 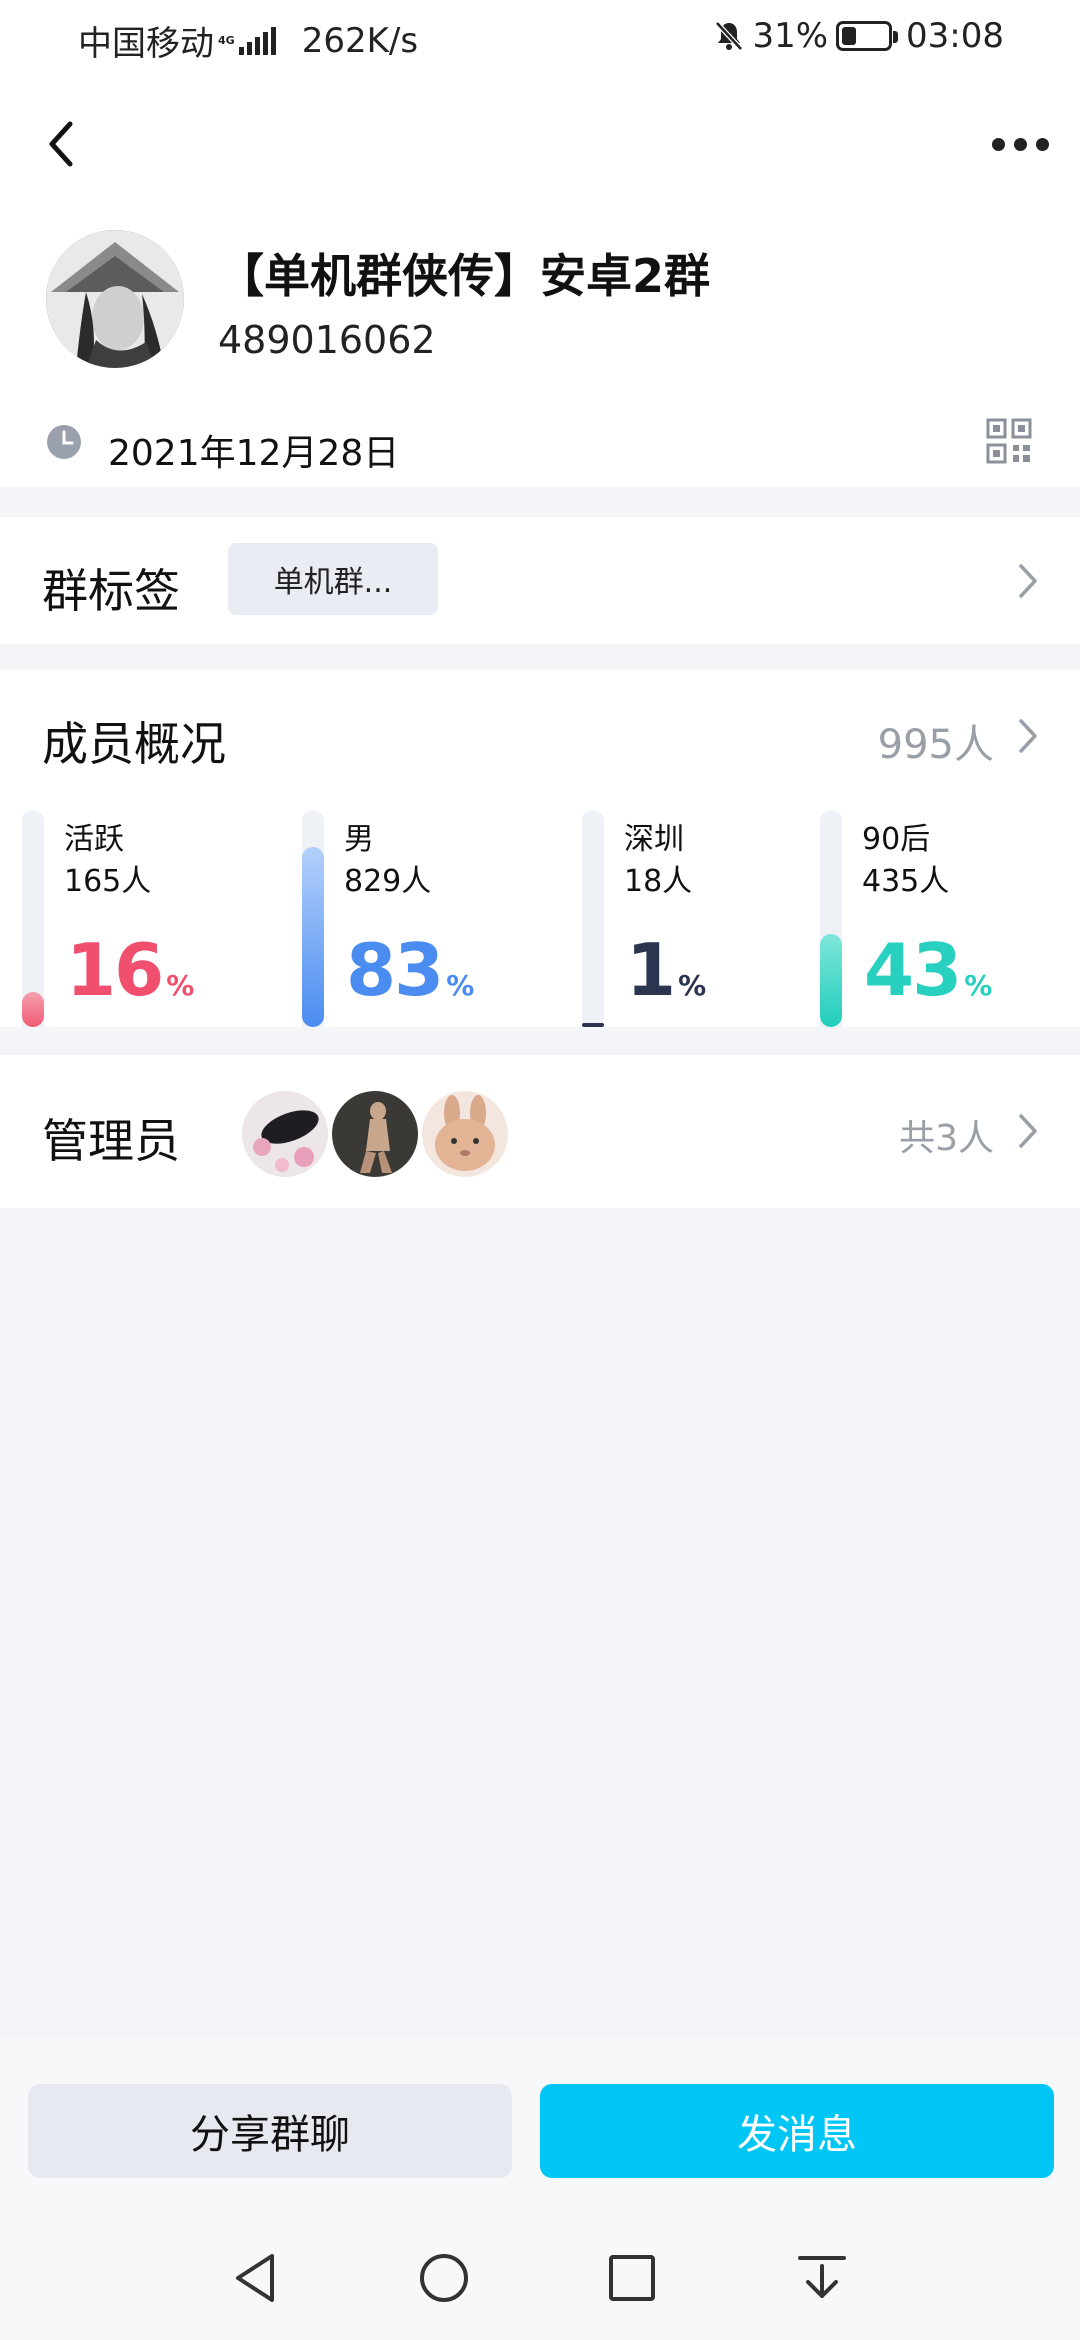 I want to click on nav-back-icon, so click(x=256, y=2278).